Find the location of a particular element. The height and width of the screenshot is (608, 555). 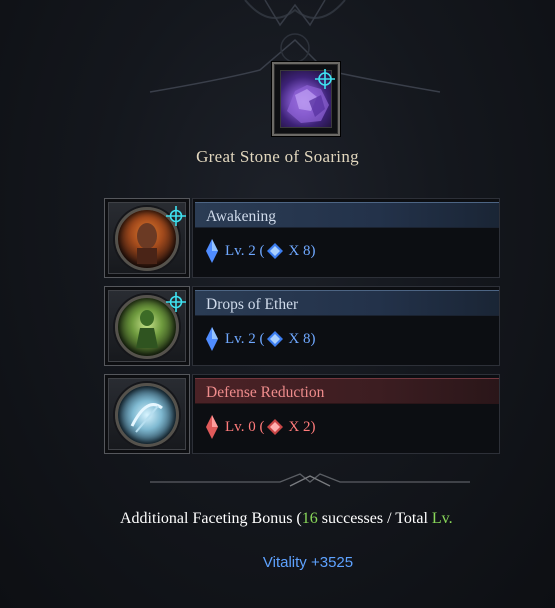

engraving-row-awakening: Awakening Lv. 2 ( X 8 ) is located at coordinates (302, 238).